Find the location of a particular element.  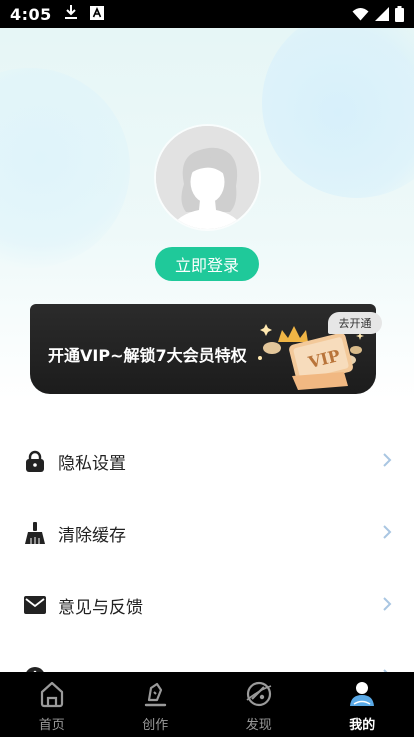

vip-open-button: 去开通 is located at coordinates (355, 323).